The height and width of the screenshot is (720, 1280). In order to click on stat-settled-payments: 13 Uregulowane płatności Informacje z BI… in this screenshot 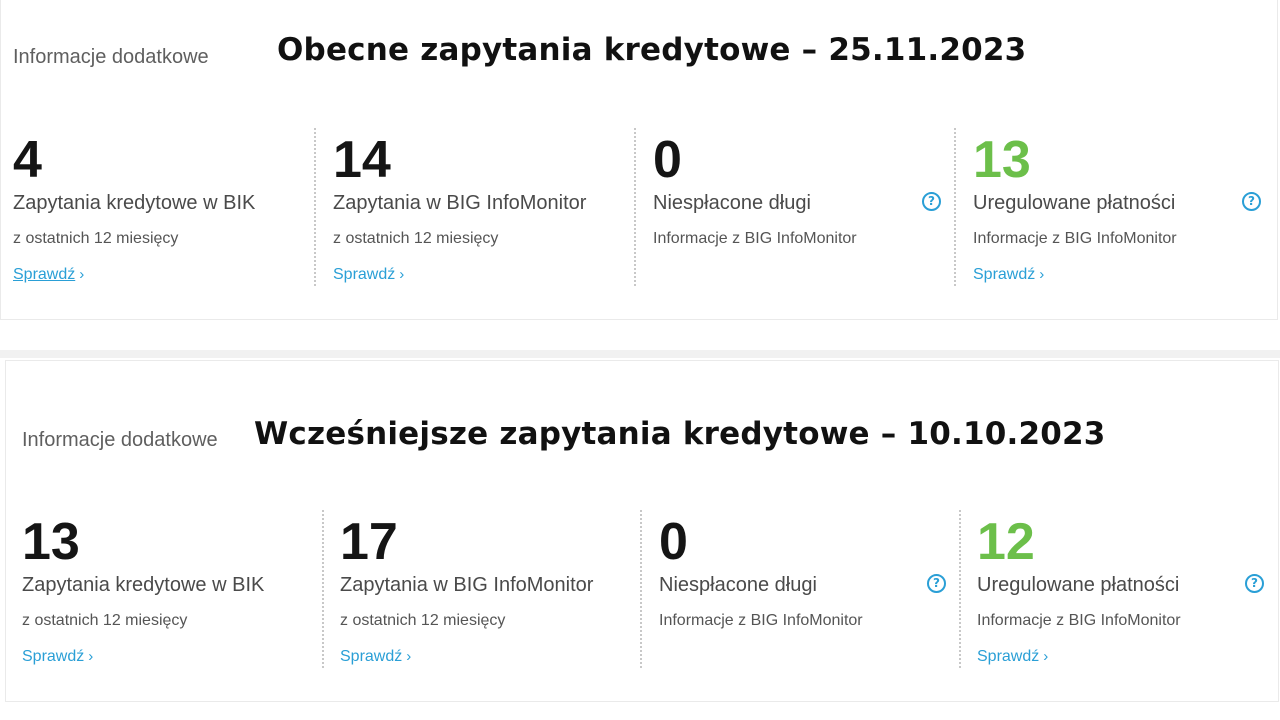, I will do `click(1123, 215)`.